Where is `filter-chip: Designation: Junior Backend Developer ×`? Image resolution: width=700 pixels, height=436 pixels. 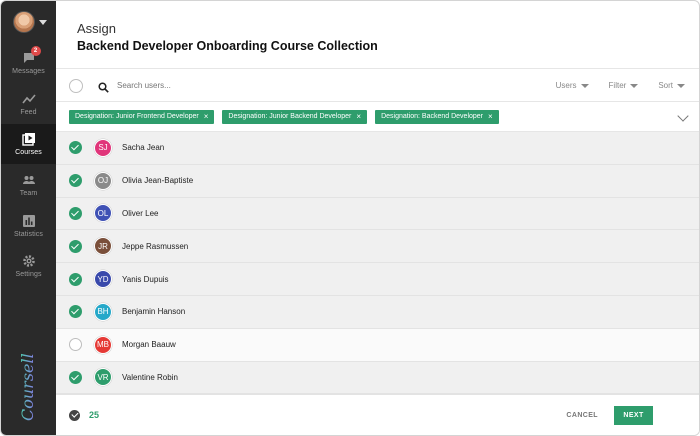
filter-chip: Designation: Junior Backend Developer × is located at coordinates (295, 116).